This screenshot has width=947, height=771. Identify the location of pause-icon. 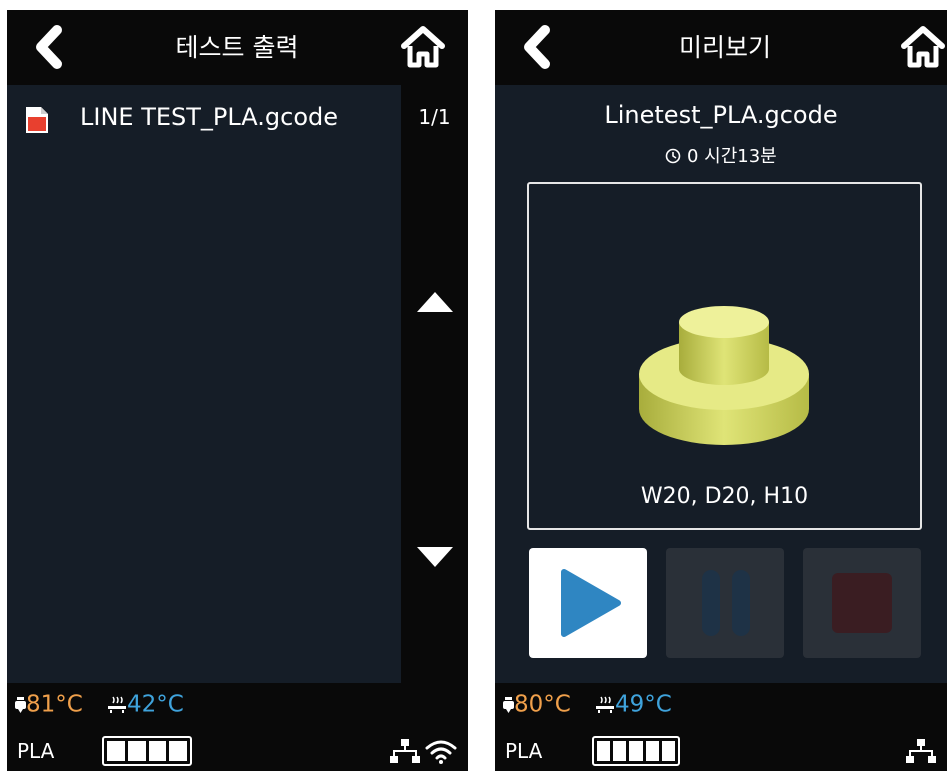
(726, 603).